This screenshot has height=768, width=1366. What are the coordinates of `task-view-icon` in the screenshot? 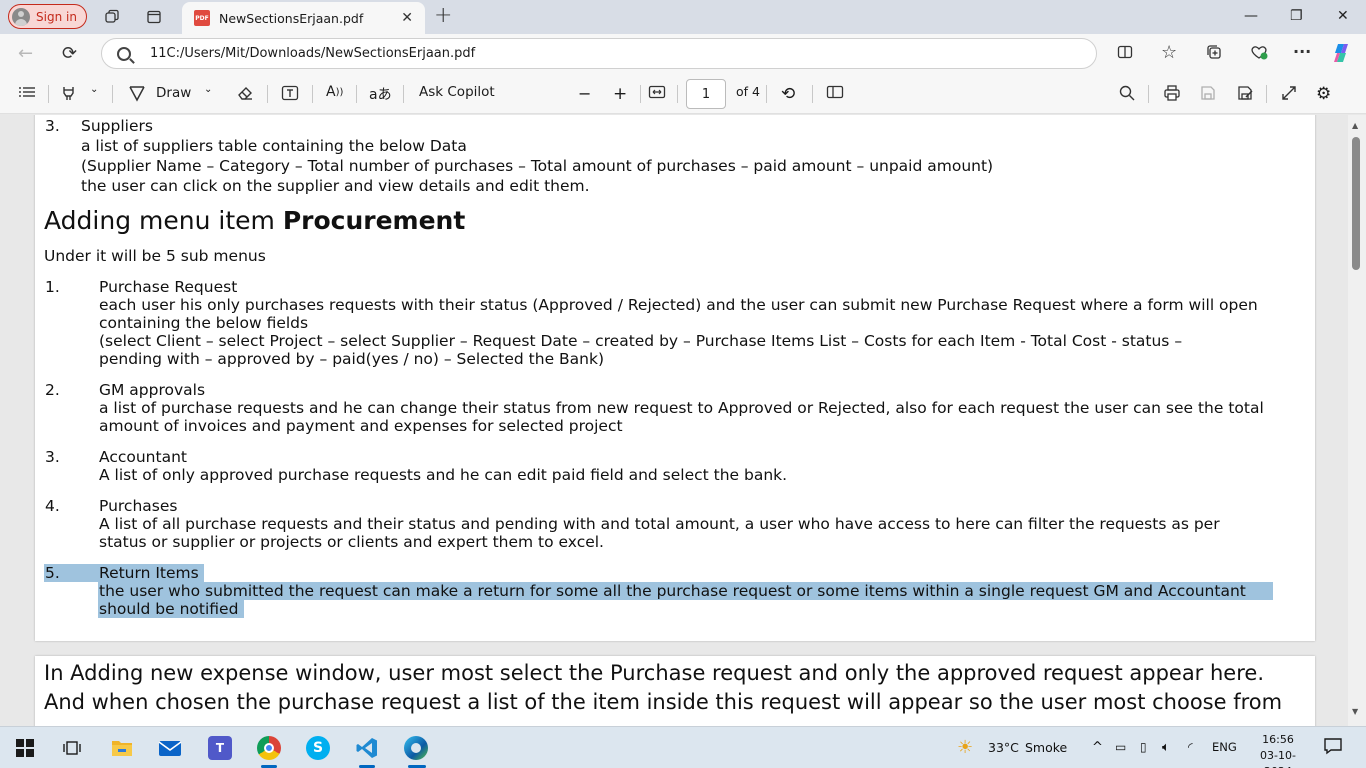 It's located at (72, 748).